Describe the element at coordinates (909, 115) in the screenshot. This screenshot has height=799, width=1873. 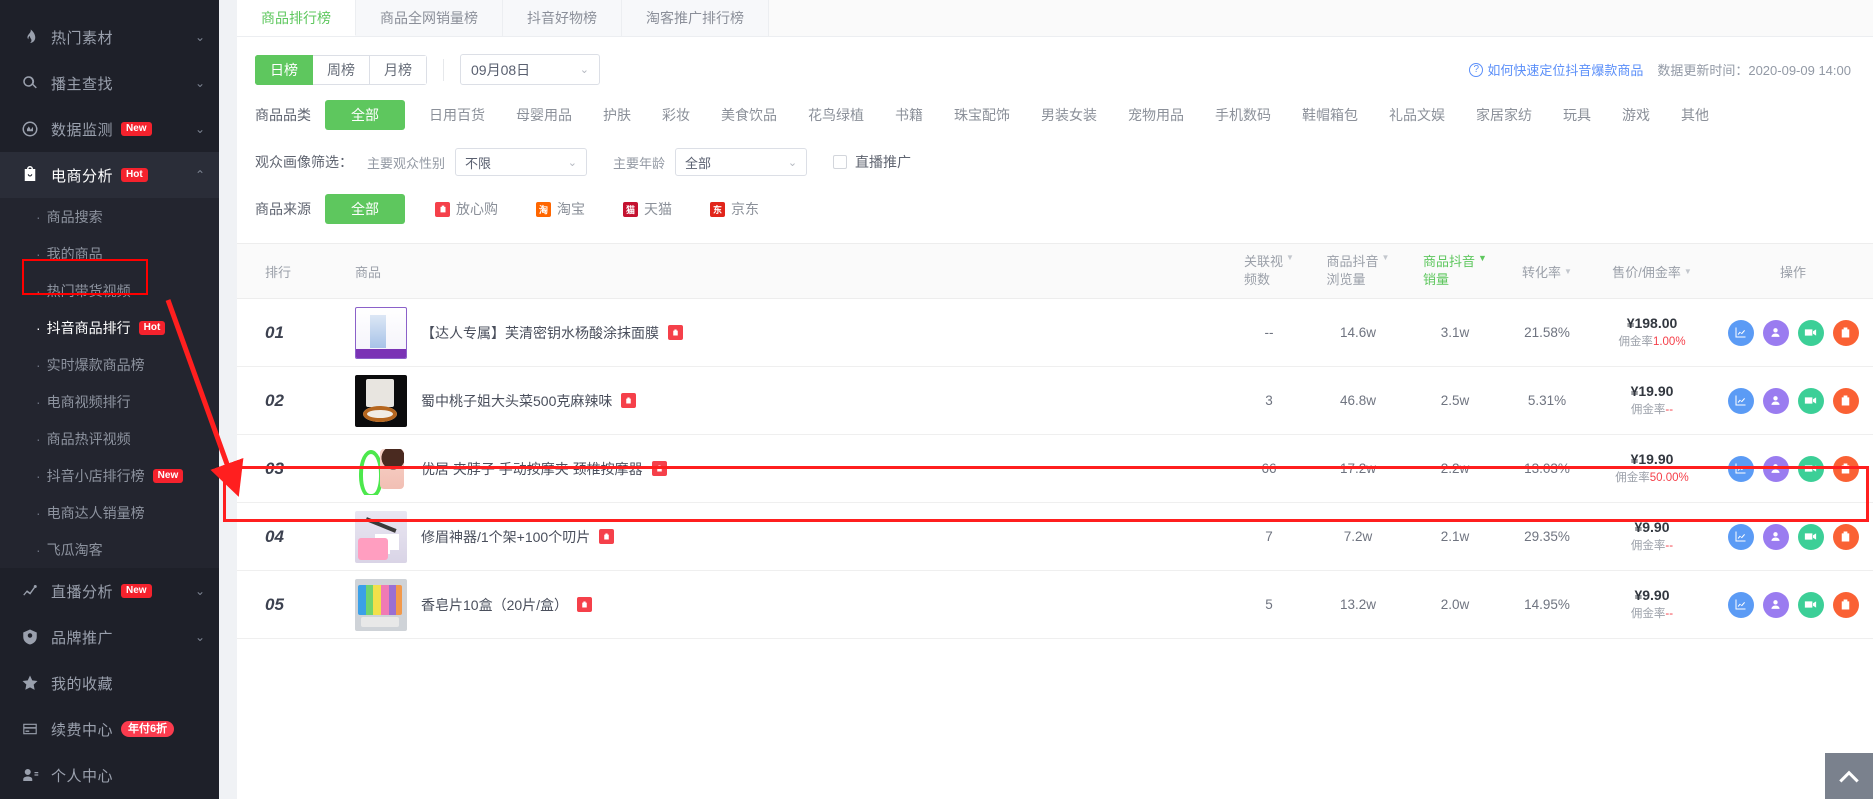
I see `category-option-books: 书籍` at that location.